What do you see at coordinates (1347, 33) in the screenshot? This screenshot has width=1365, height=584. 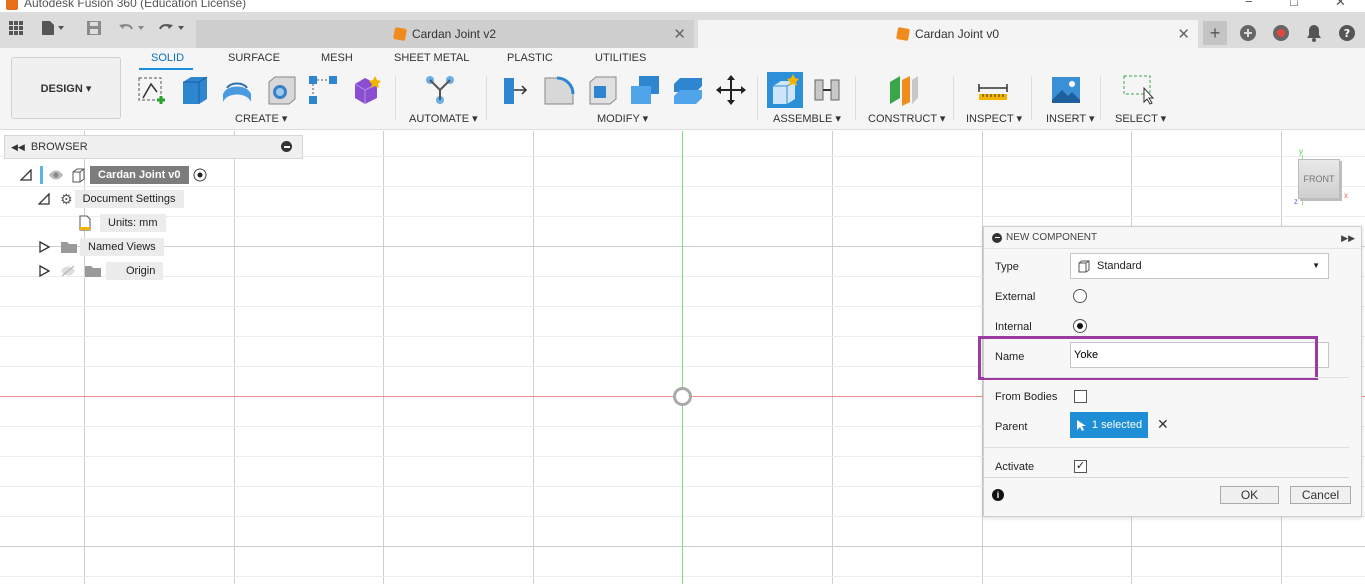 I see `help-icon: ?` at bounding box center [1347, 33].